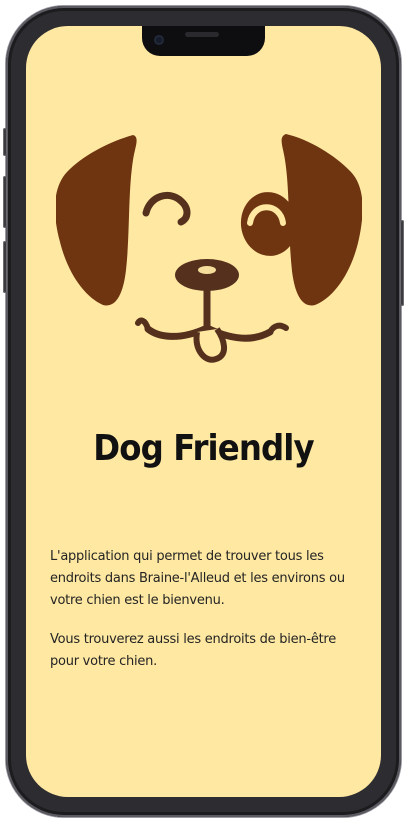 This screenshot has height=823, width=407. I want to click on dog-tongue-icon, so click(210, 345).